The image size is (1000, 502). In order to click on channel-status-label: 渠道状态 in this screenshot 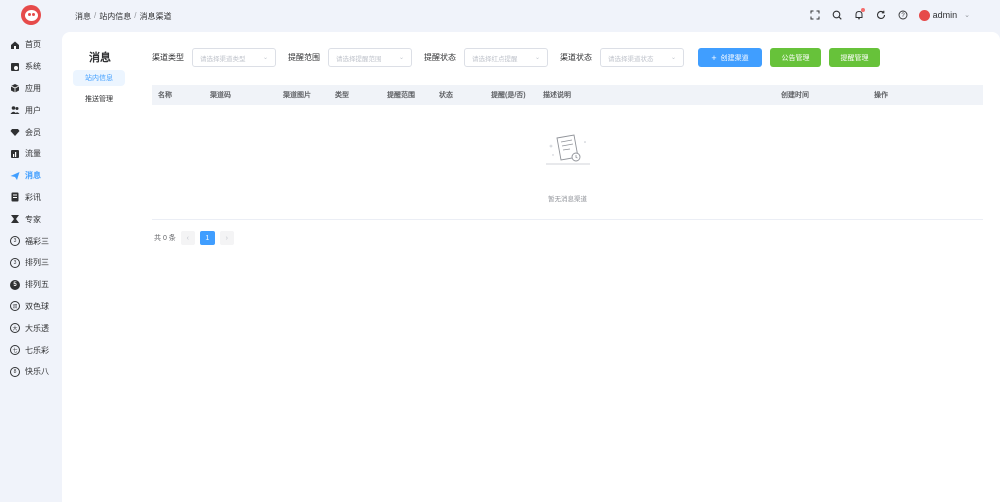, I will do `click(576, 57)`.